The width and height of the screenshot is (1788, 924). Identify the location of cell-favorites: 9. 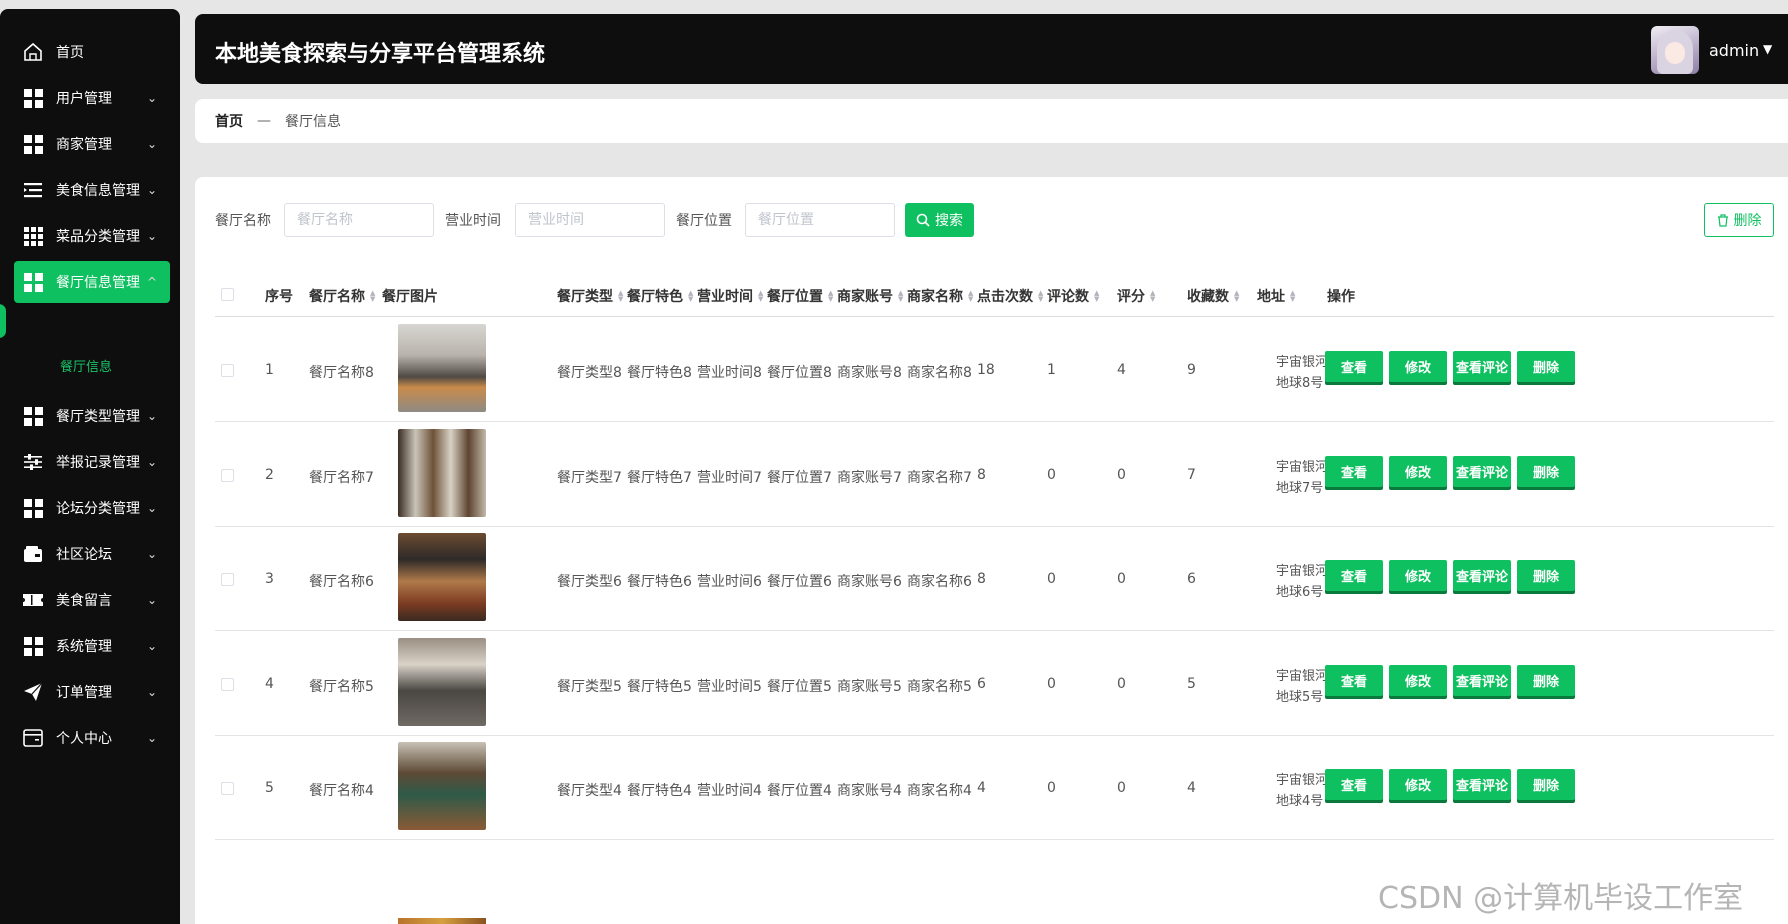
(1191, 370).